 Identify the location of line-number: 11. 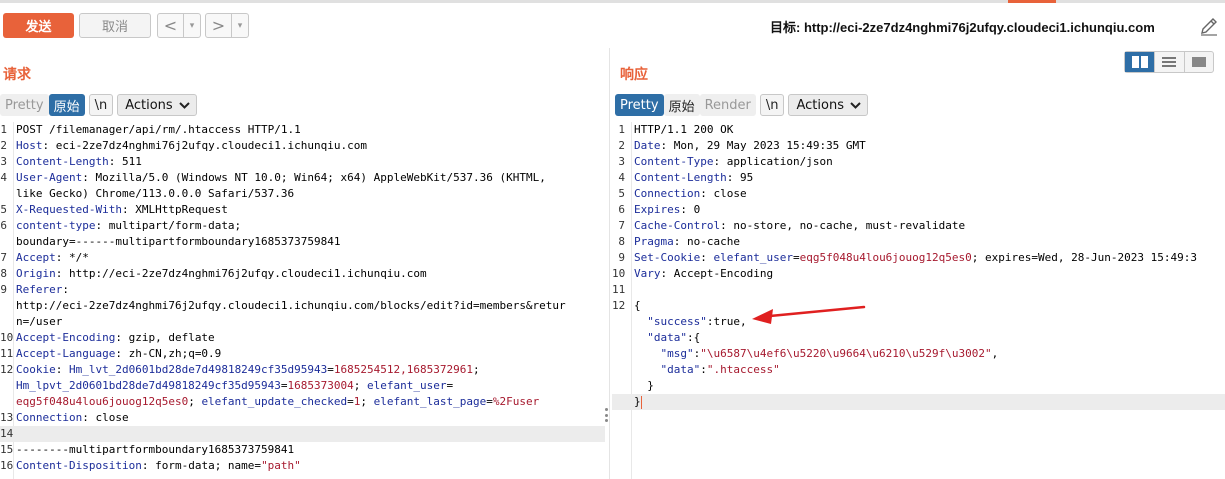
(7, 353).